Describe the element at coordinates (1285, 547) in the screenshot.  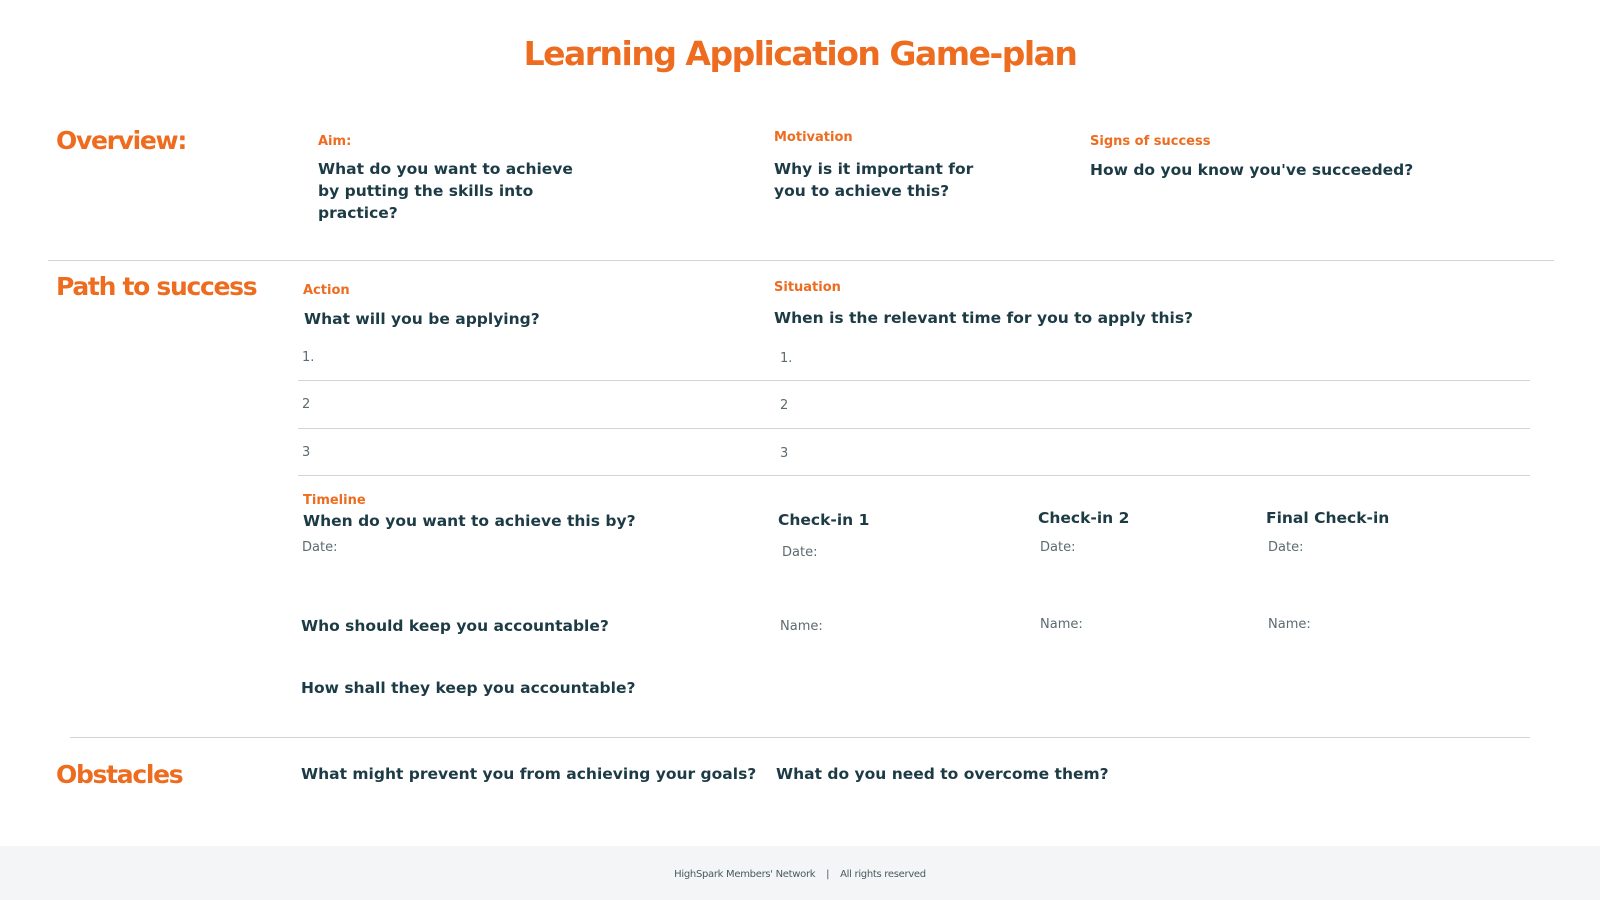
I see `final-checkin-date-field: Date:` at that location.